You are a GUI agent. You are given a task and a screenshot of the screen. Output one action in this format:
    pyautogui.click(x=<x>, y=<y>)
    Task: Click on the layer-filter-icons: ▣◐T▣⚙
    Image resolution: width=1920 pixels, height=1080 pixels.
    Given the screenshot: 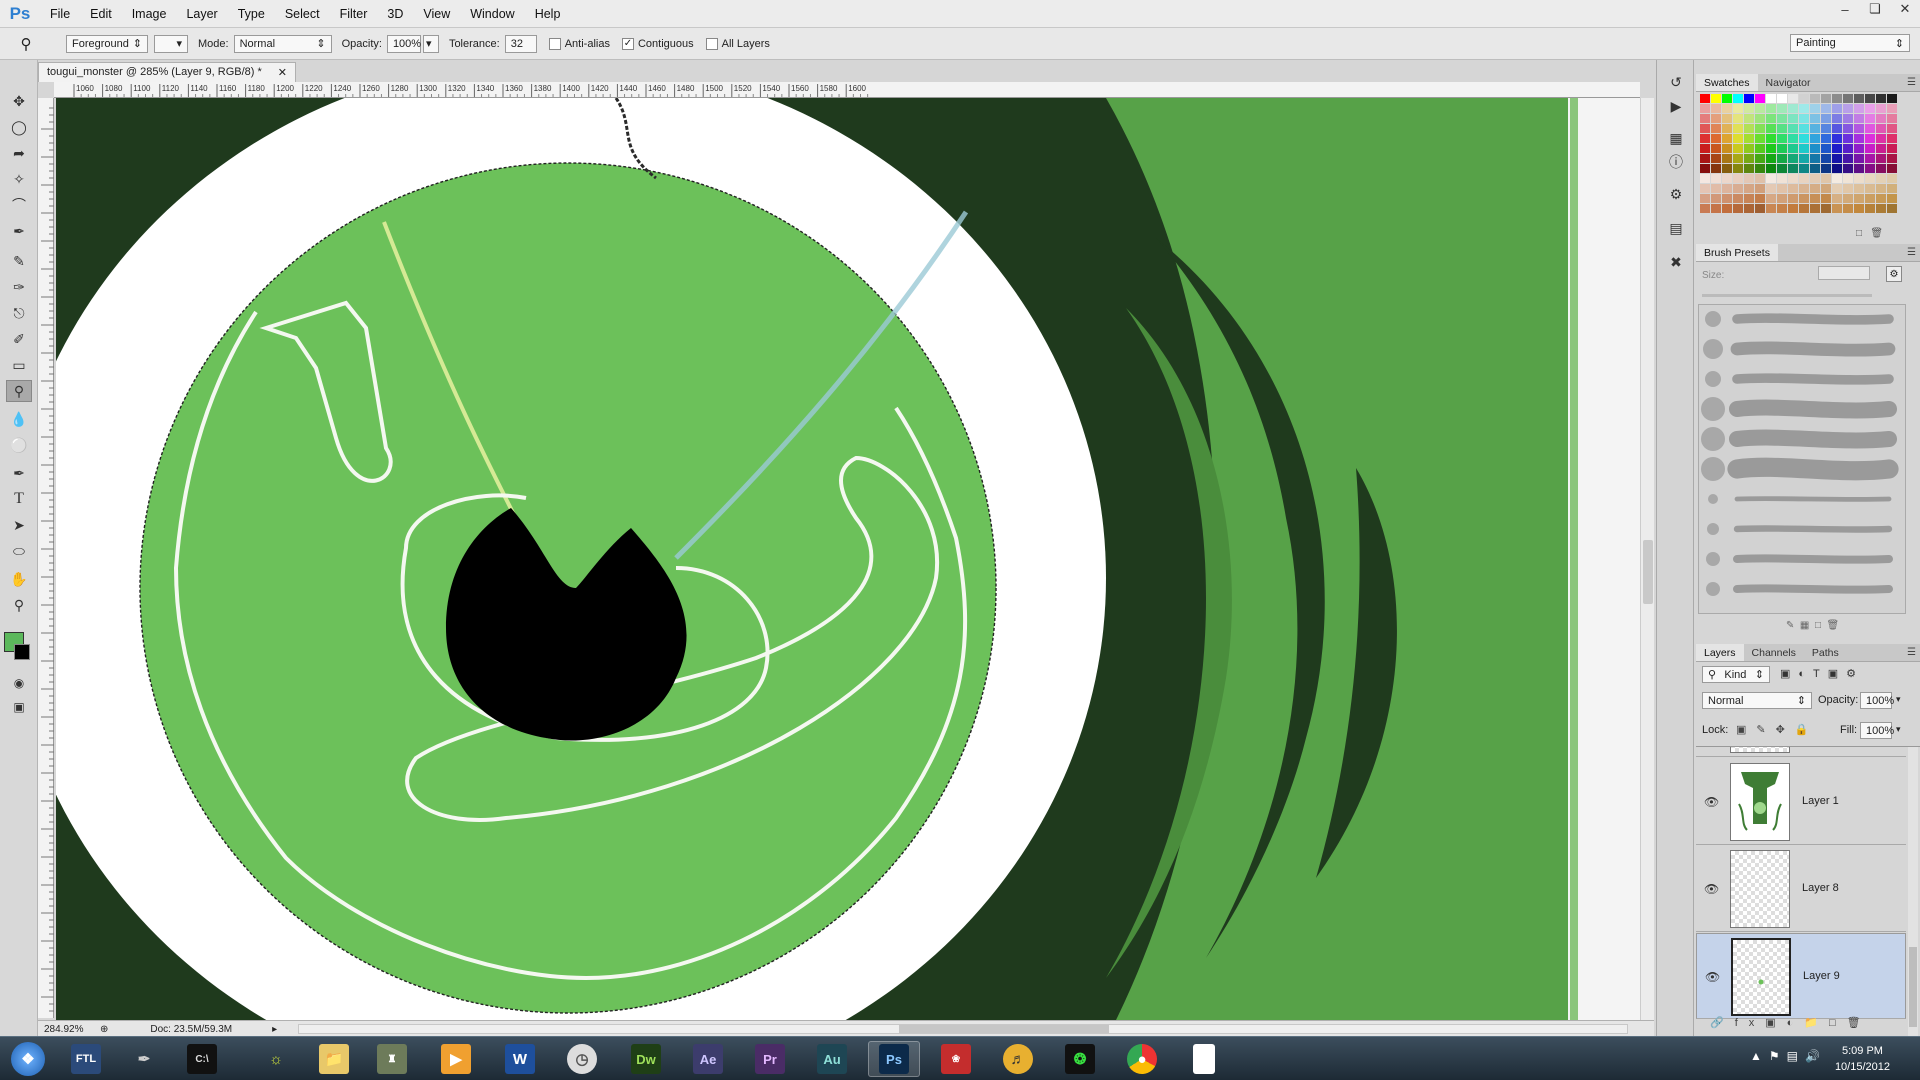 What is the action you would take?
    pyautogui.click(x=1822, y=673)
    